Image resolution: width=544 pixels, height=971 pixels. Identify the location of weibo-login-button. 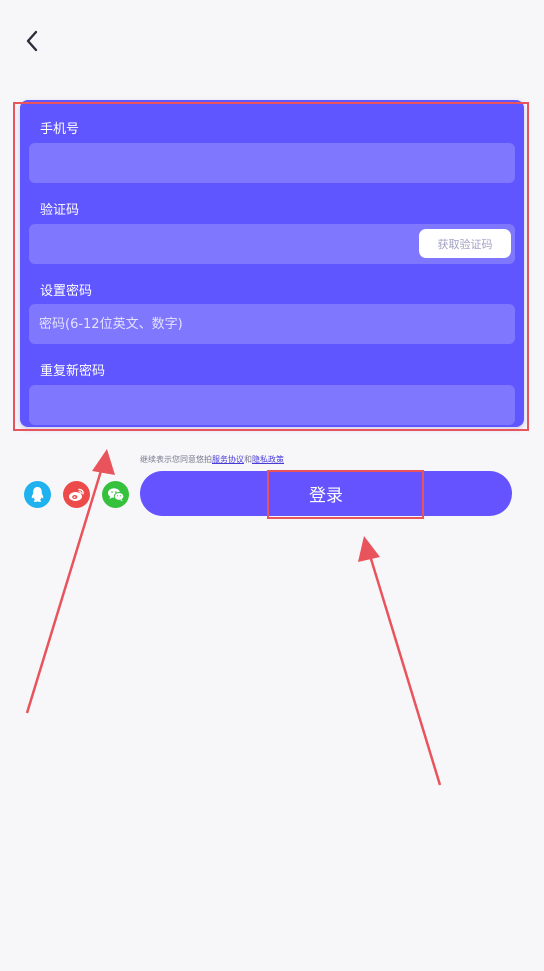
(76, 494).